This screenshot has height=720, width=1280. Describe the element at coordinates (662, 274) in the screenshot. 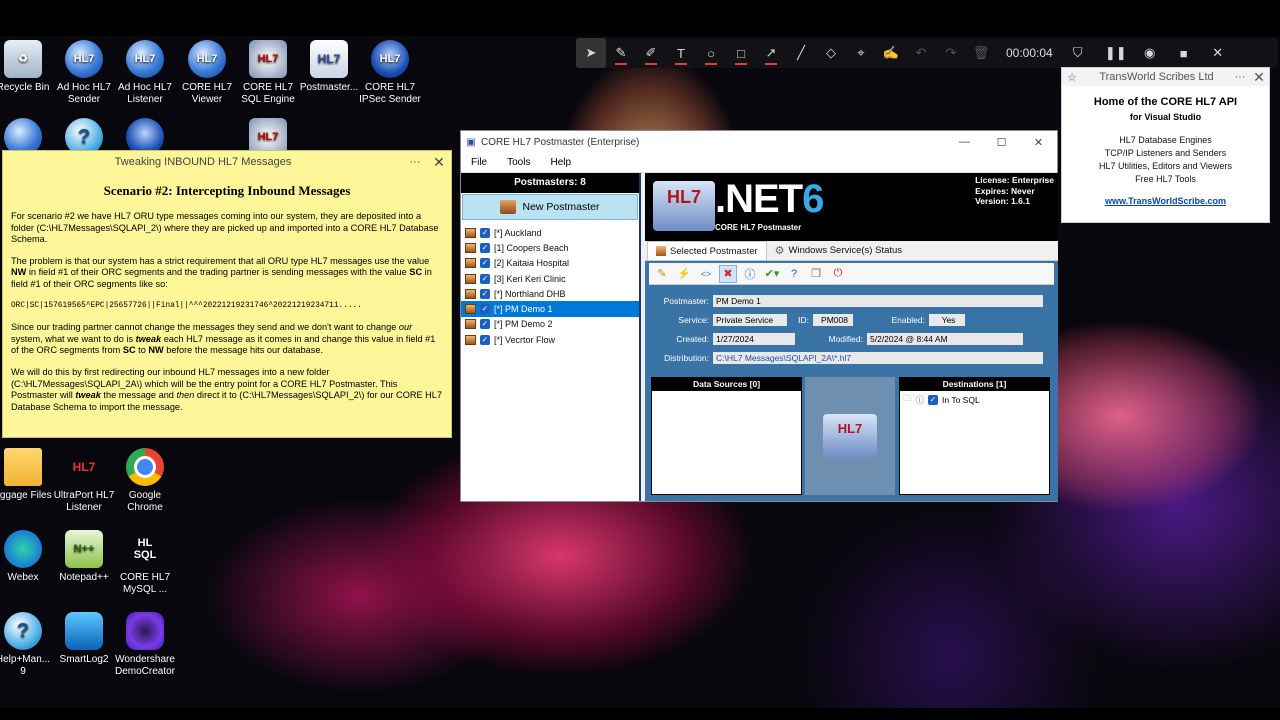

I see `edit-icon: ✎` at that location.